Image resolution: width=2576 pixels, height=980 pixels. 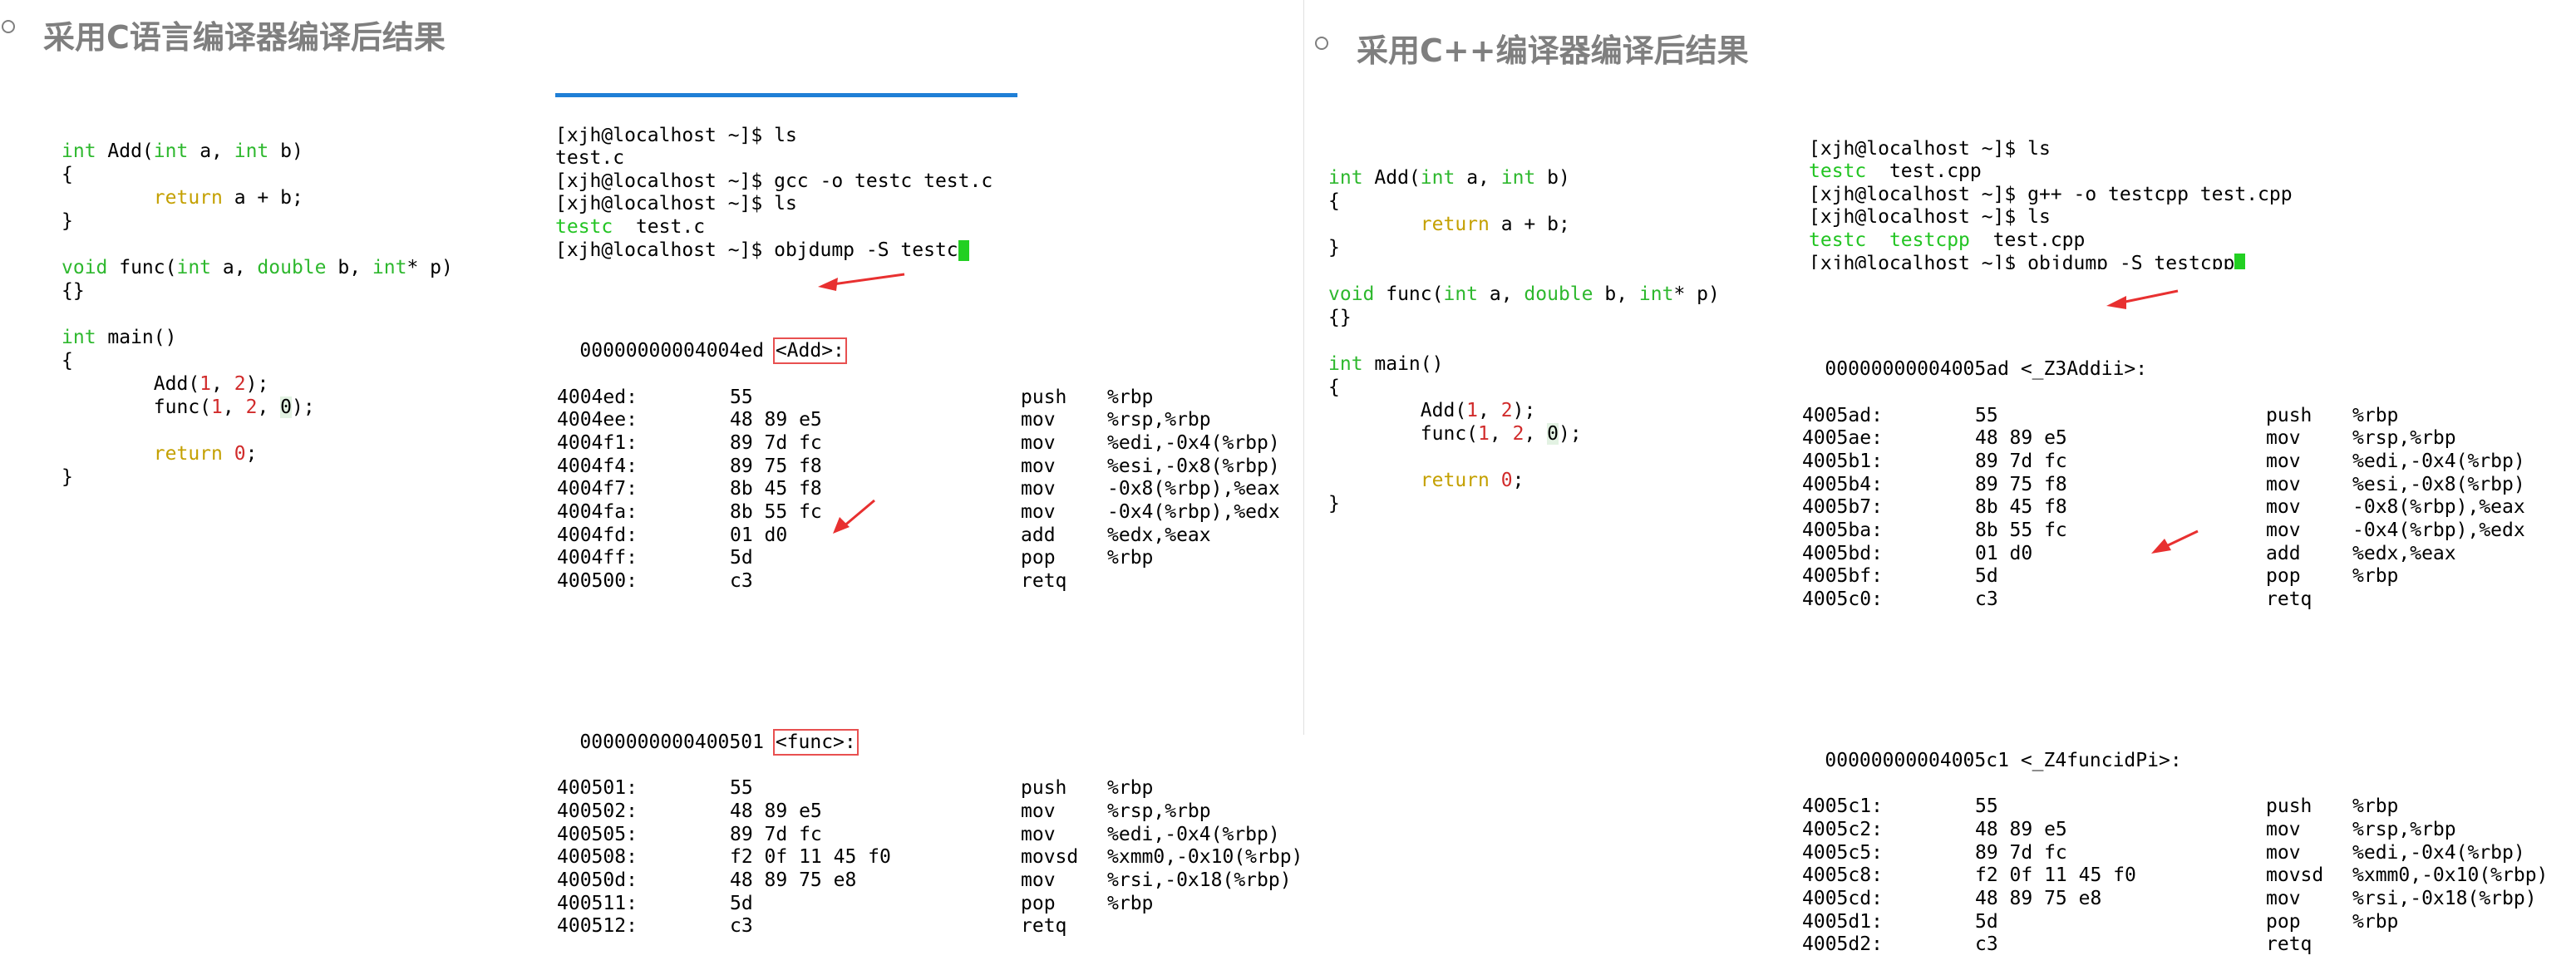 What do you see at coordinates (2240, 261) in the screenshot?
I see `terminal-cursor` at bounding box center [2240, 261].